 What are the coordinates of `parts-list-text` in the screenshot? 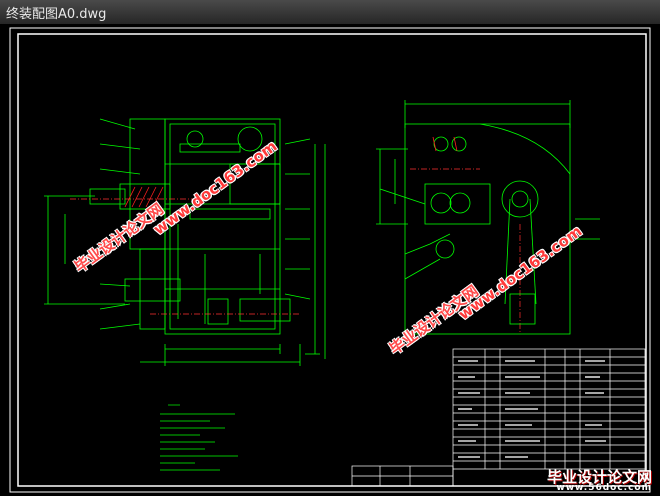 It's located at (532, 409).